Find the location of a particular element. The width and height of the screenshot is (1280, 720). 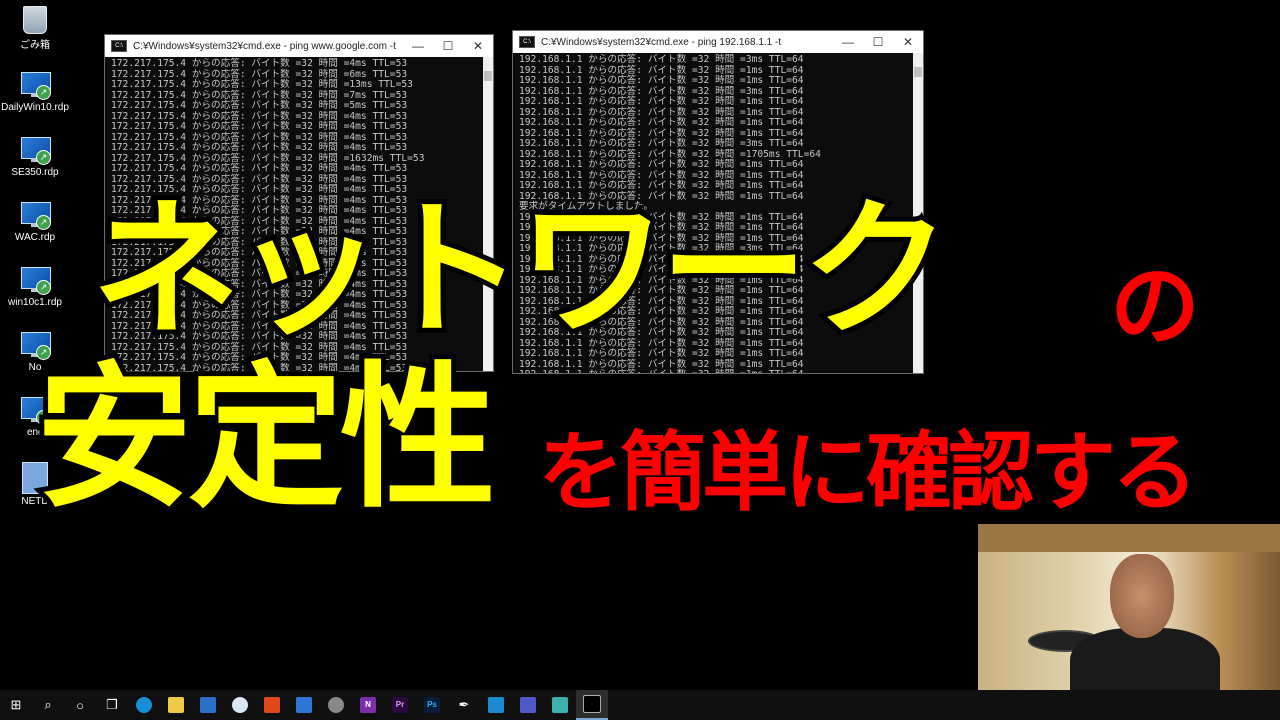

edge-icon is located at coordinates (144, 705).